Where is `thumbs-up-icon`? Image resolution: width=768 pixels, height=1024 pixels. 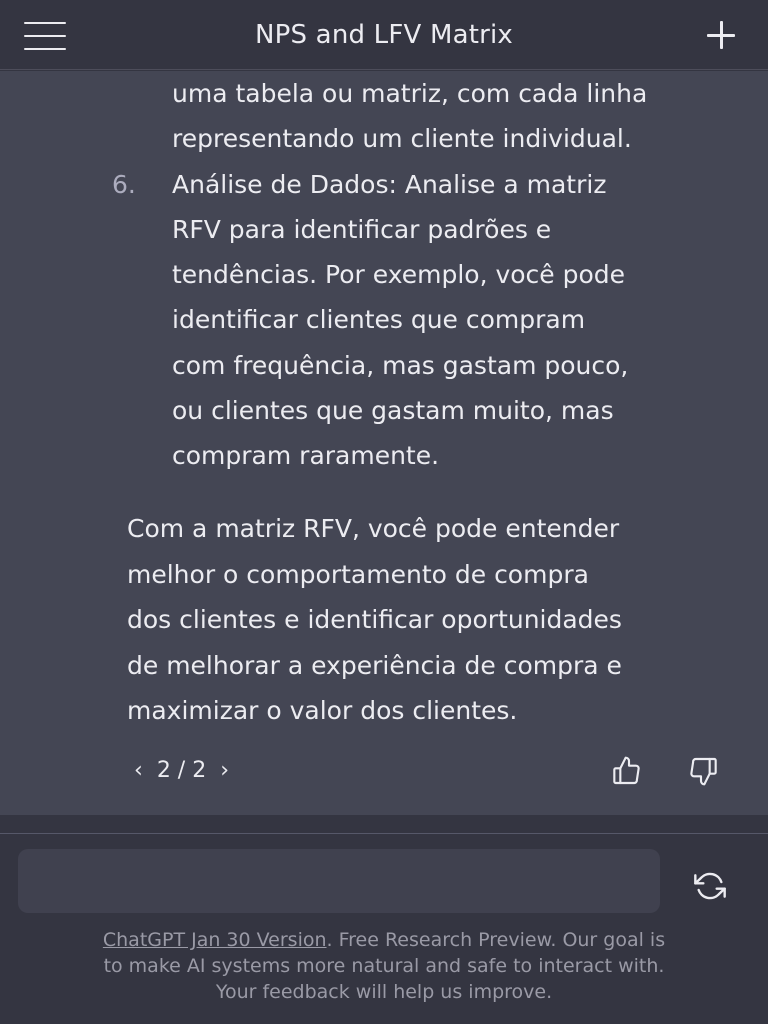
thumbs-up-icon is located at coordinates (627, 771).